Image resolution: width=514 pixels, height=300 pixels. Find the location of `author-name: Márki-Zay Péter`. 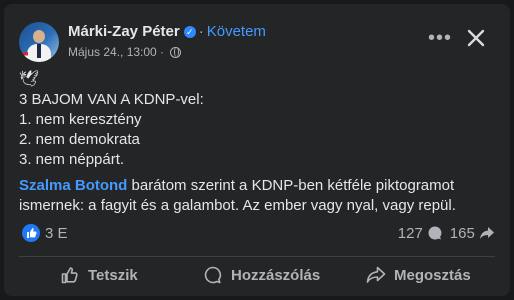

author-name: Márki-Zay Péter is located at coordinates (124, 31).